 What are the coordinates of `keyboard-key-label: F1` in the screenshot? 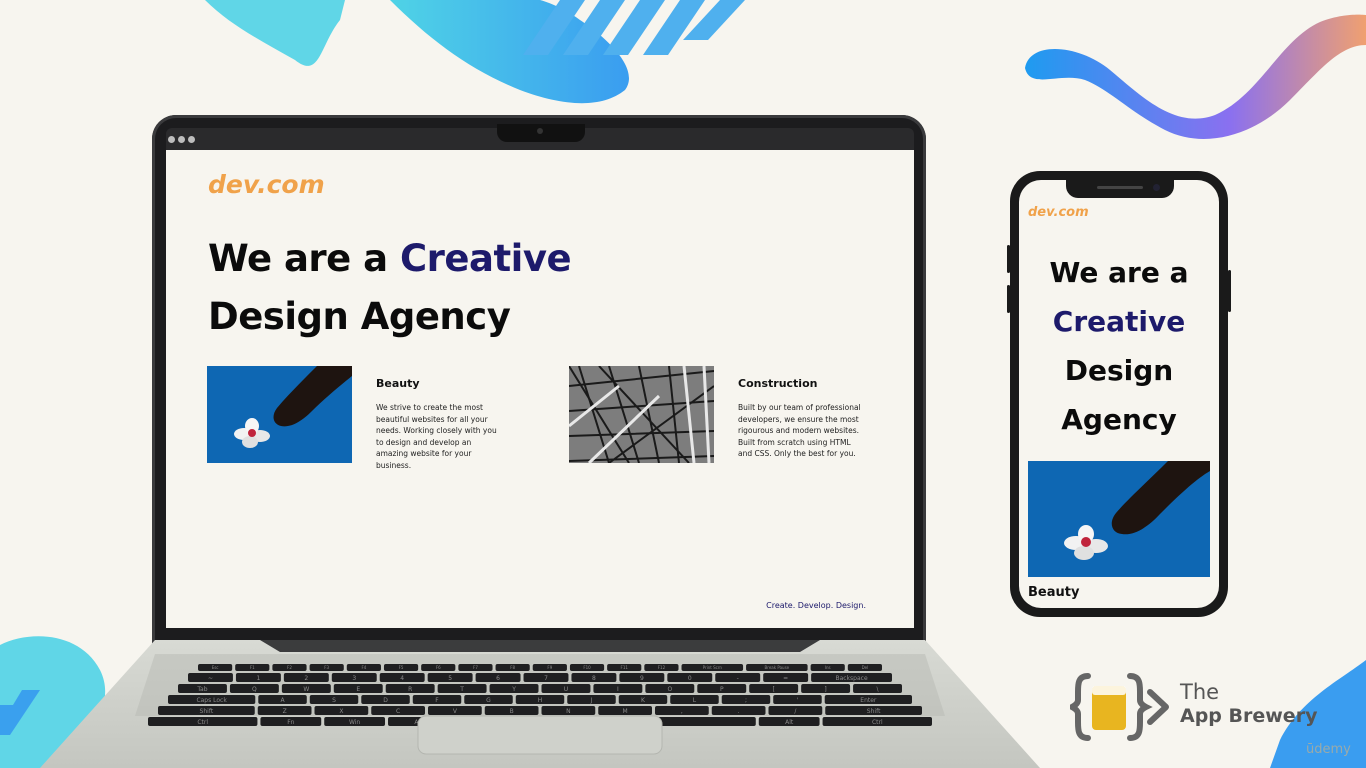 It's located at (252, 667).